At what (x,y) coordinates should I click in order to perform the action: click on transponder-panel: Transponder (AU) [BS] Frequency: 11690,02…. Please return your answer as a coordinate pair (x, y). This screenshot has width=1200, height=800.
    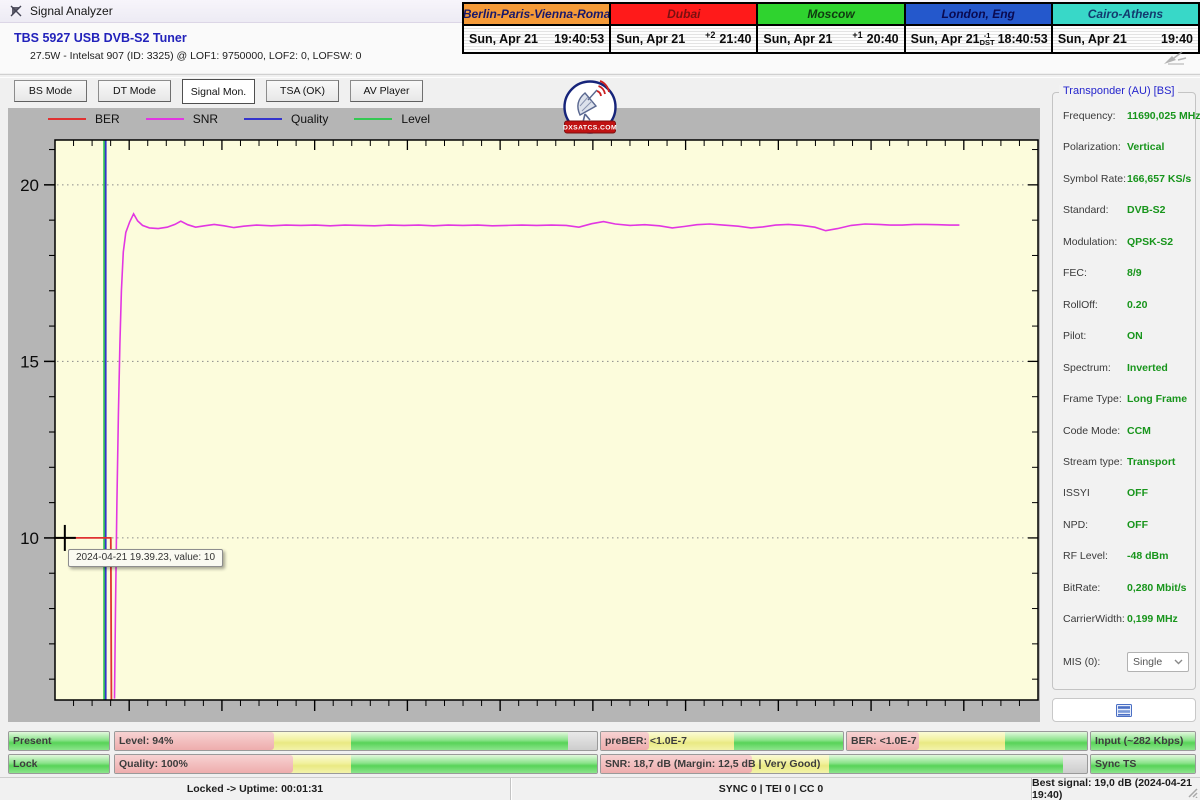
    Looking at the image, I should click on (1126, 387).